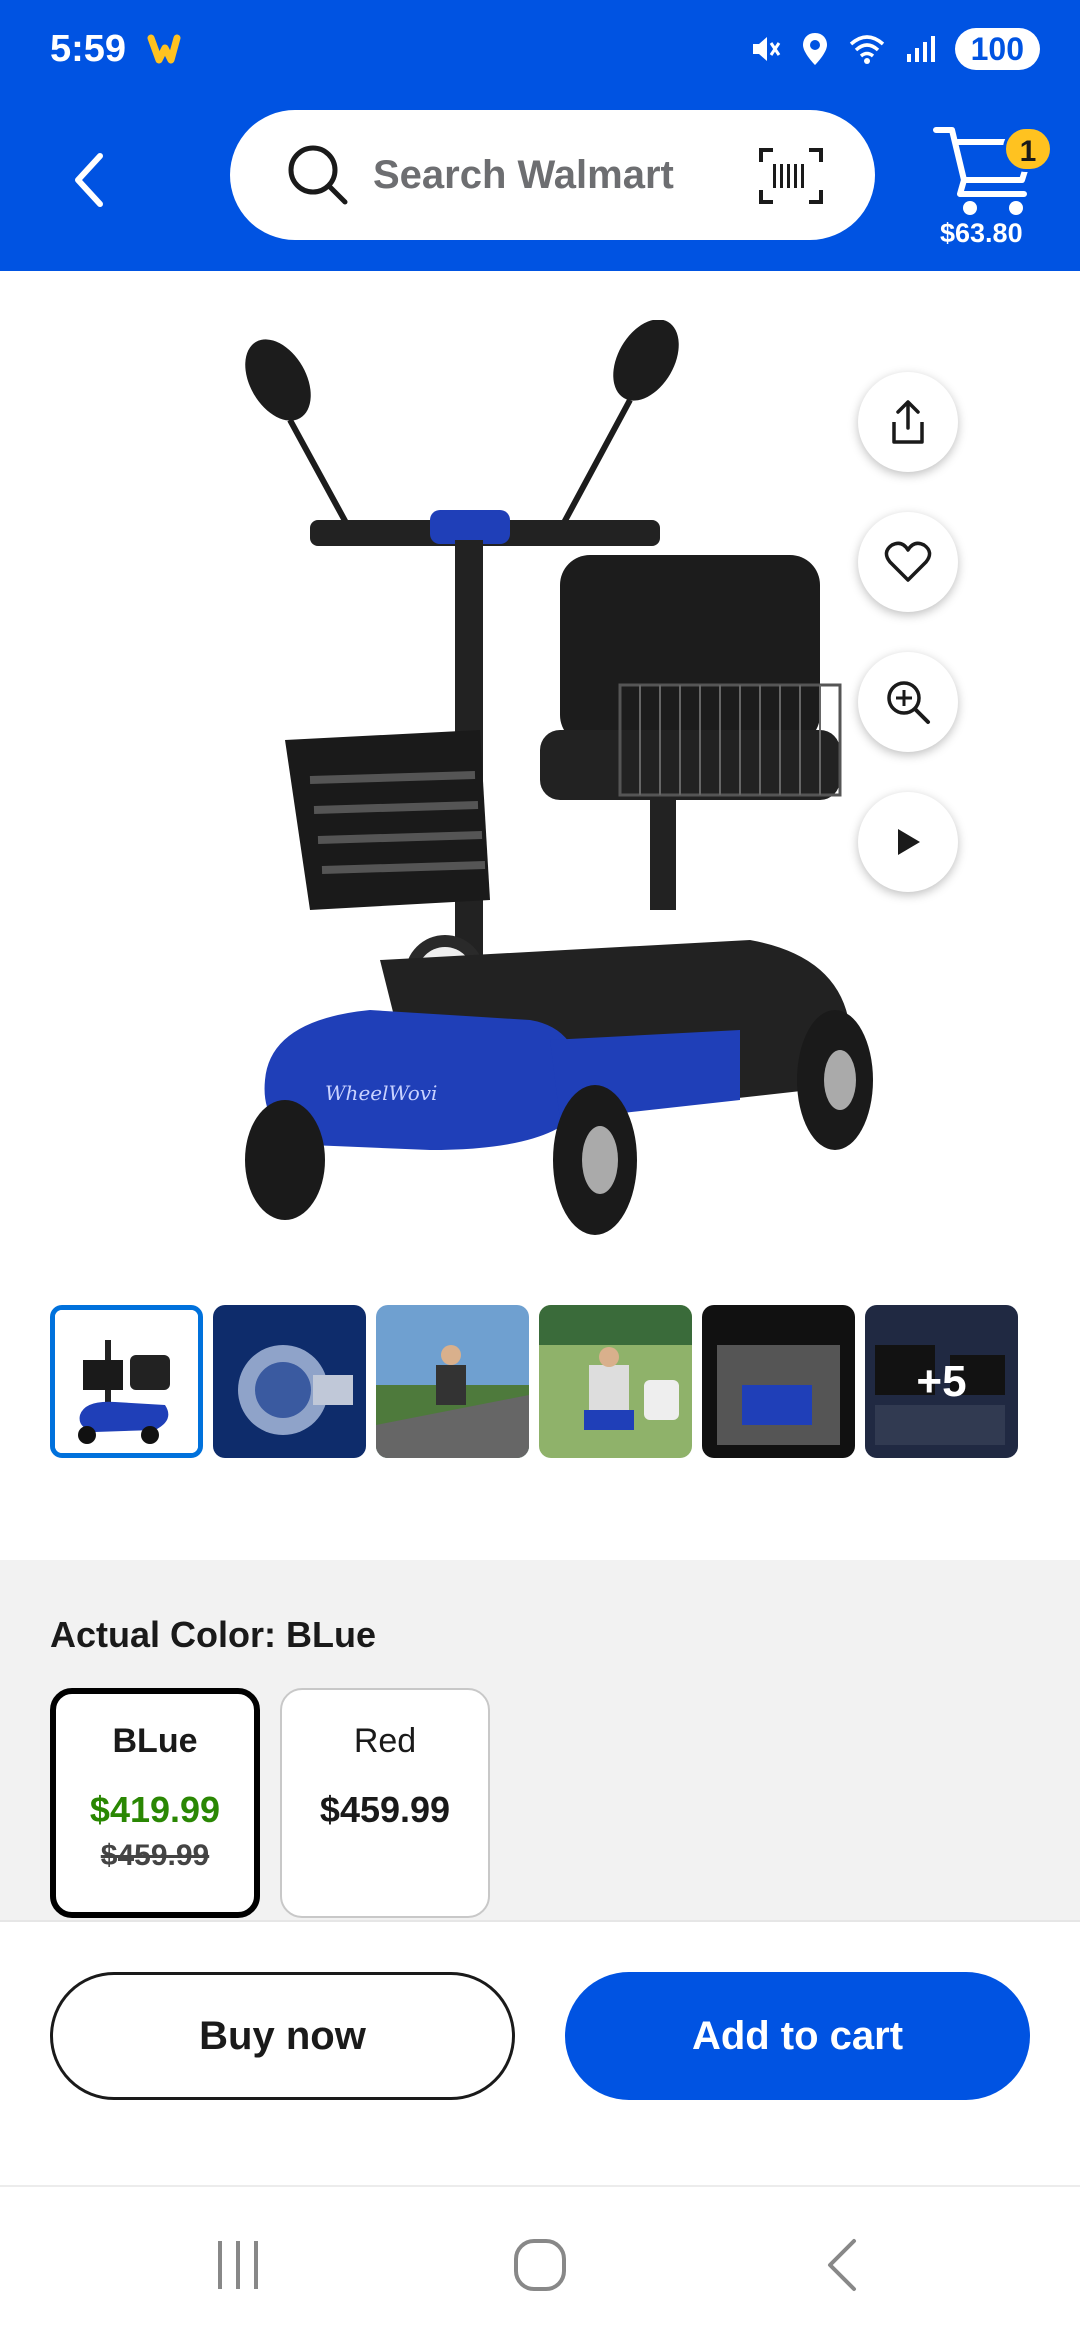 The image size is (1080, 2340). Describe the element at coordinates (155, 1741) in the screenshot. I see `variant-name: BLue` at that location.